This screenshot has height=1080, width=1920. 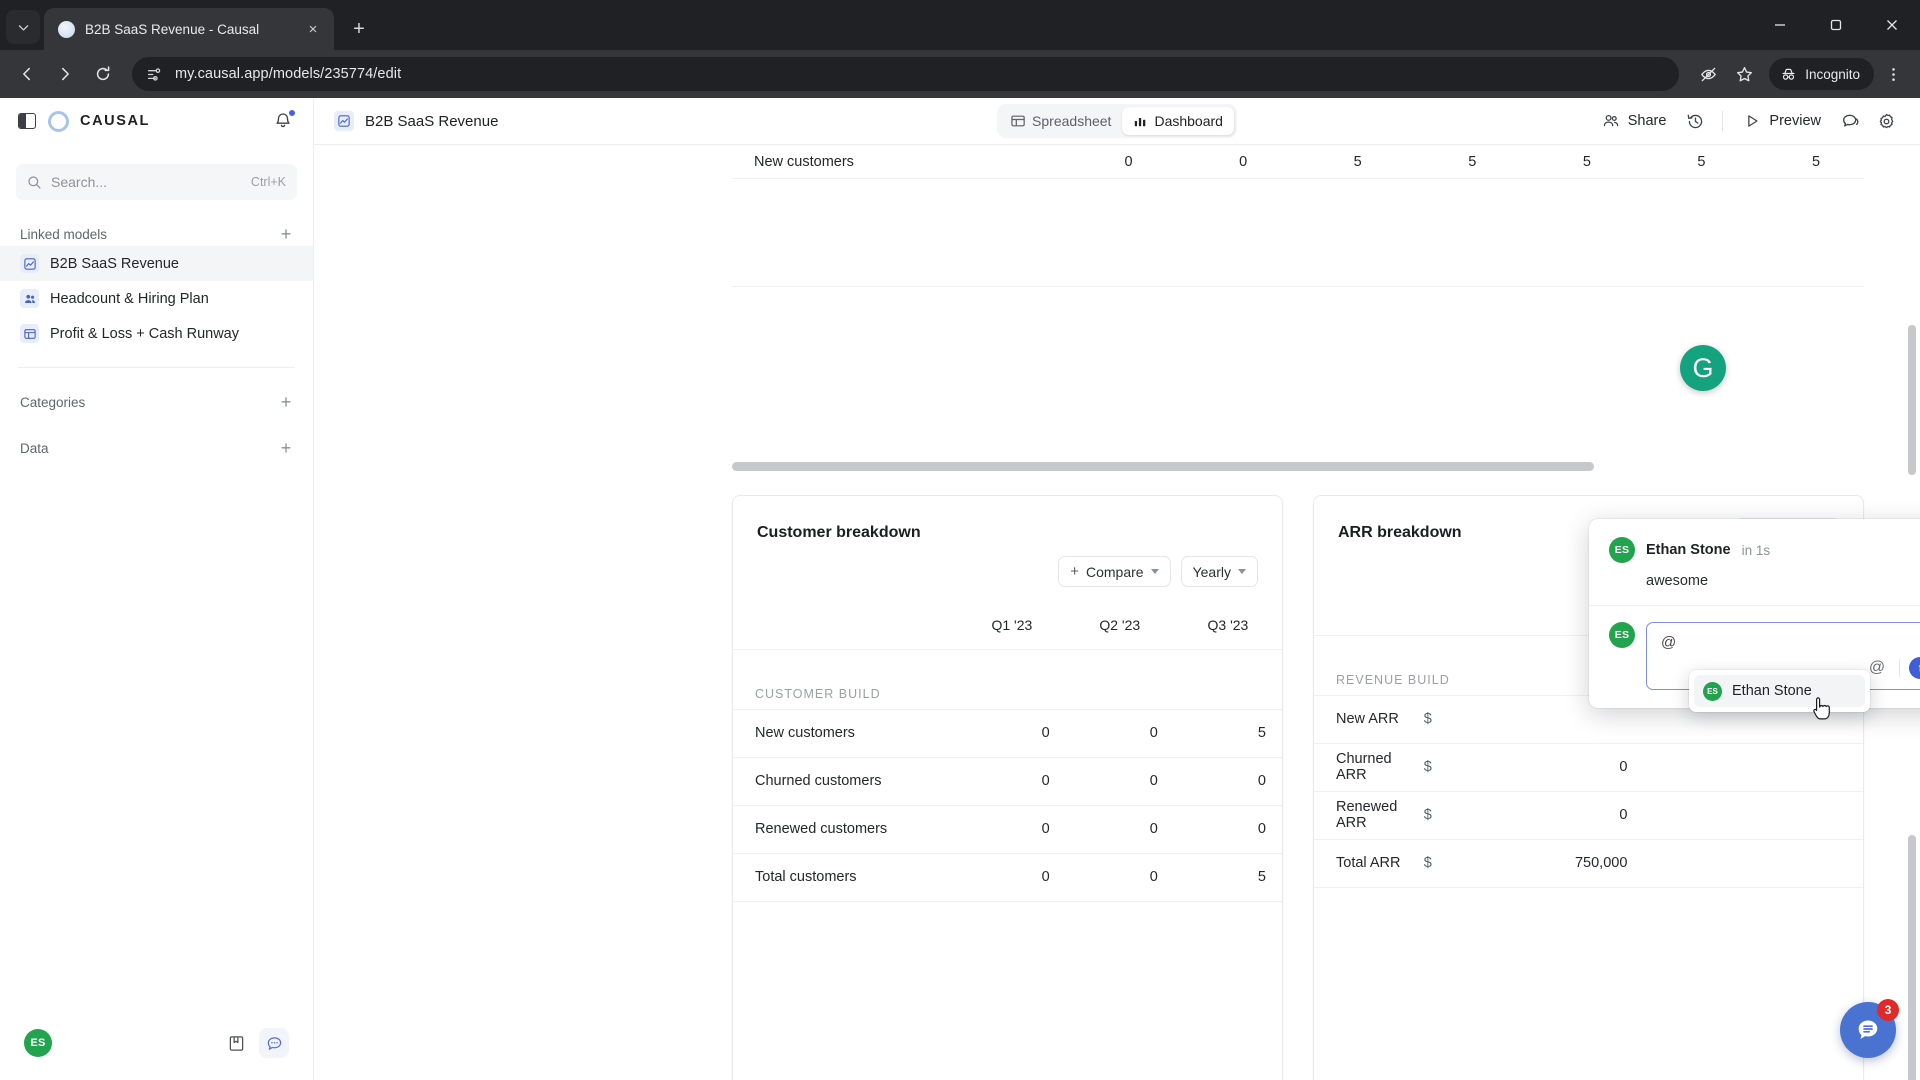 What do you see at coordinates (1703, 368) in the screenshot?
I see `grammarly-icon: G` at bounding box center [1703, 368].